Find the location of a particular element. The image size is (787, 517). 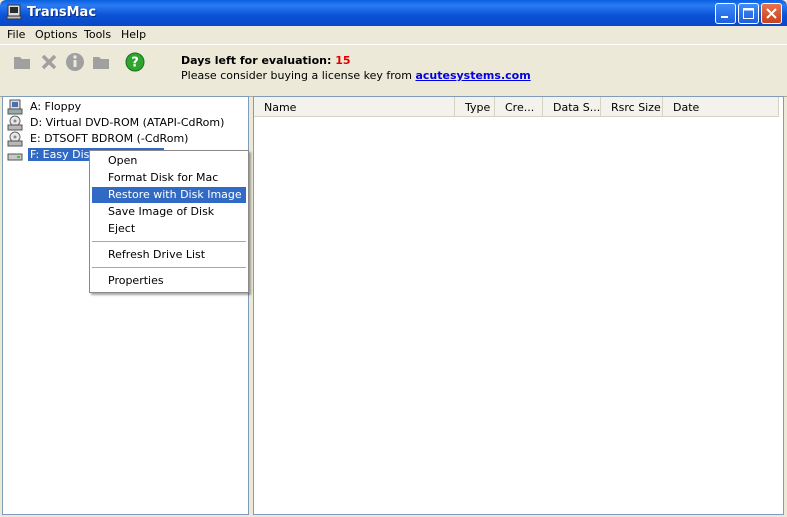

floppy-drive-icon is located at coordinates (15, 107).